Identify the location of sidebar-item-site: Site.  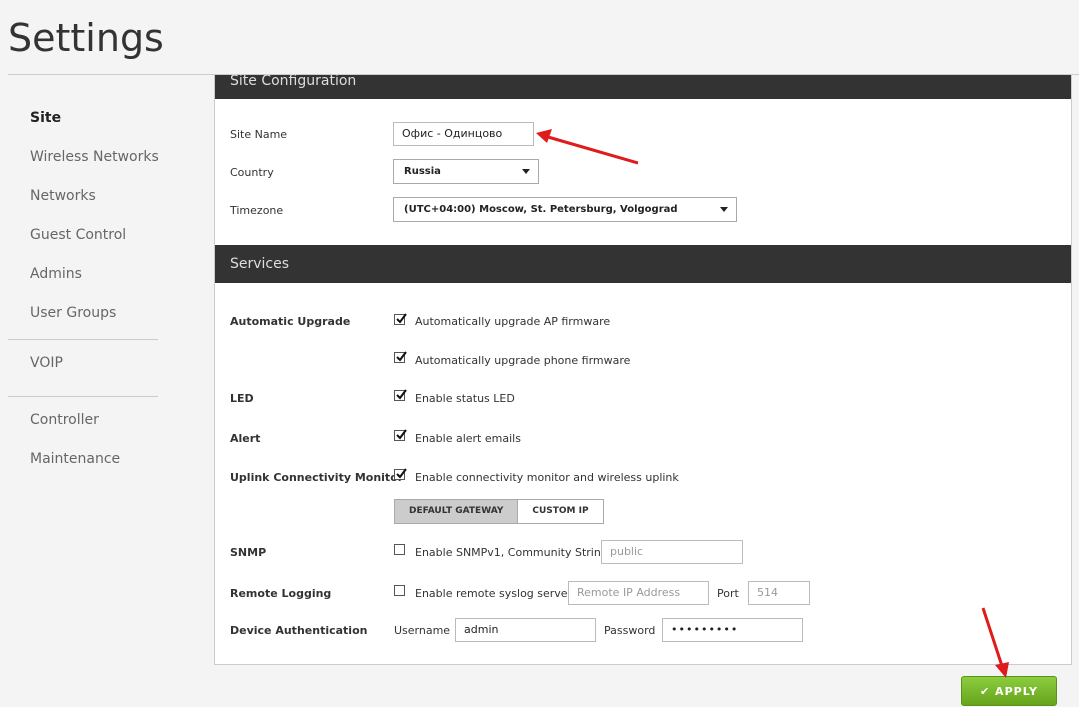
(45, 118).